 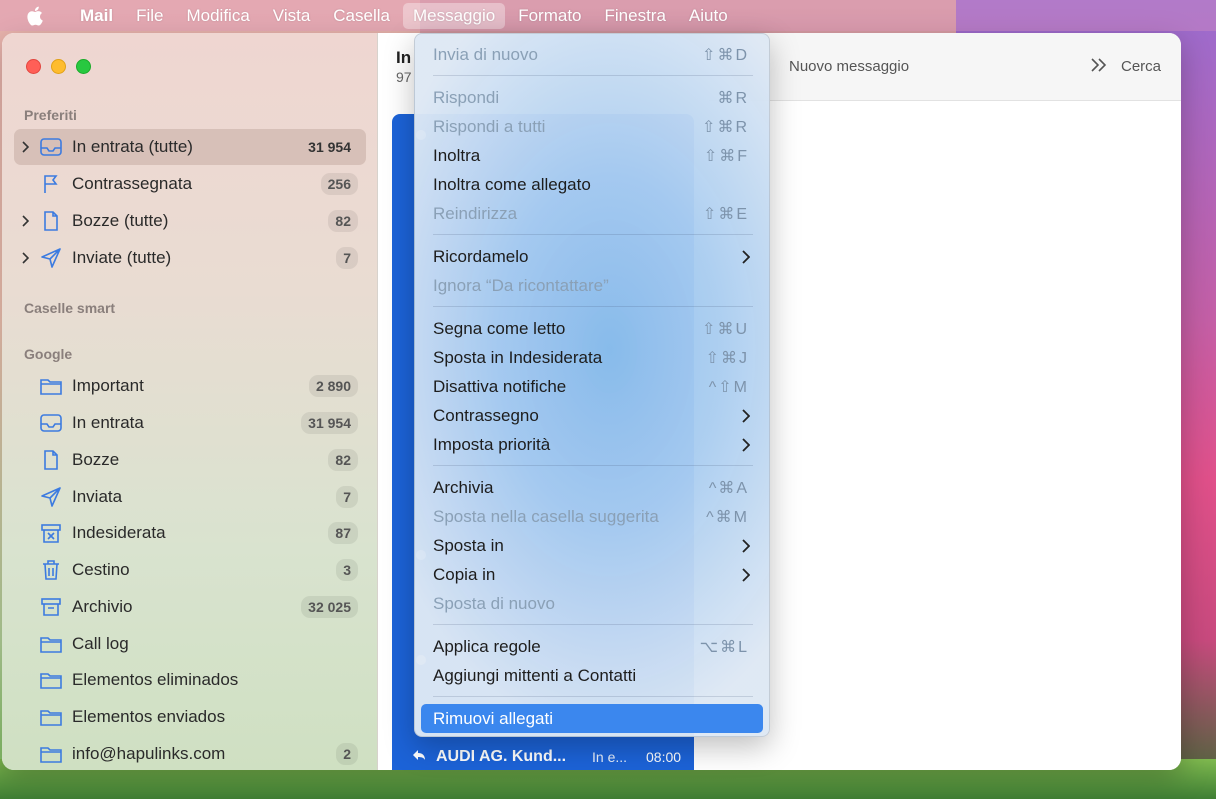 I want to click on sidebar-item-elementos-enviados: Elementos enviados, so click(x=190, y=717).